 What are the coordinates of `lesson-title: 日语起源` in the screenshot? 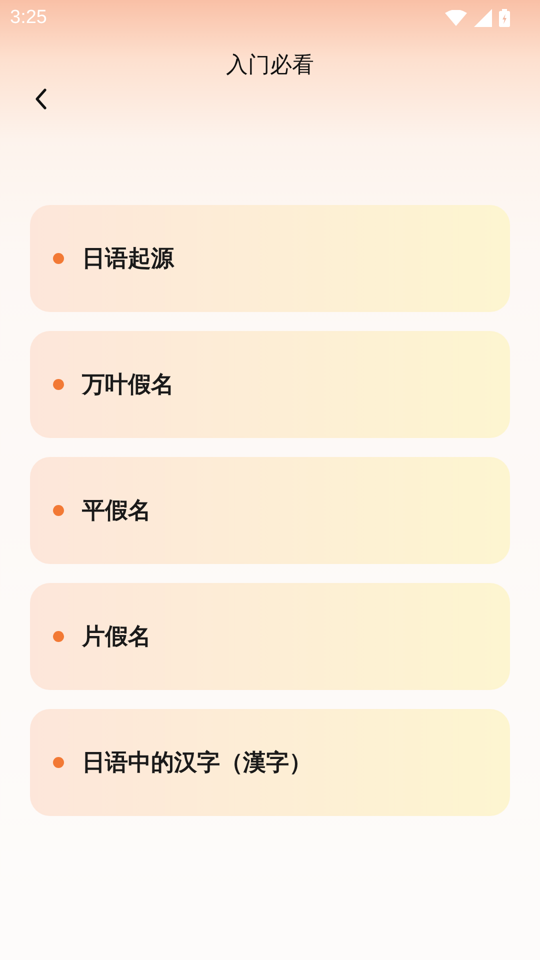 It's located at (128, 259).